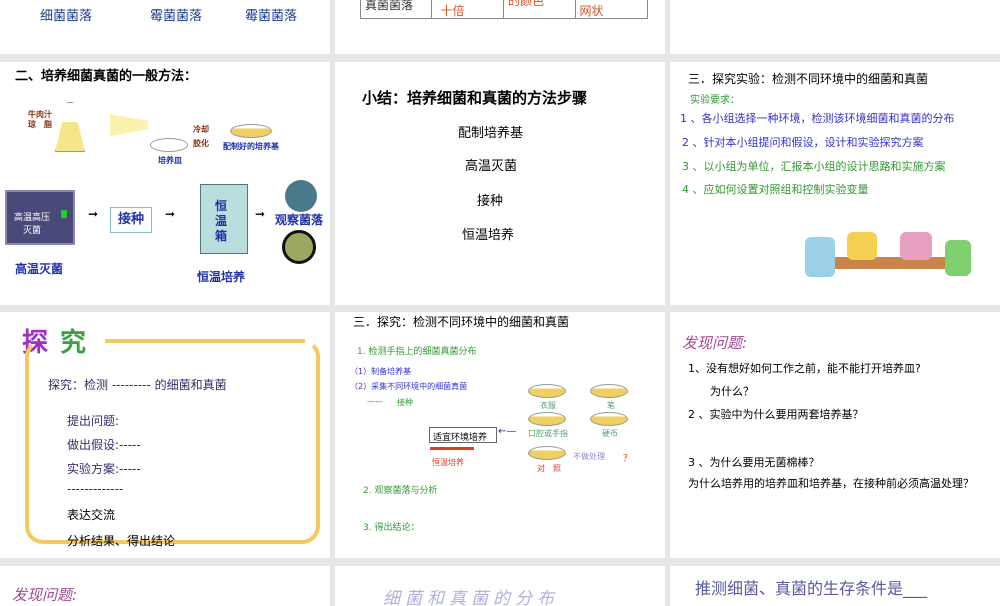 The height and width of the screenshot is (606, 1000). What do you see at coordinates (548, 433) in the screenshot?
I see `label: 口腔或手指` at bounding box center [548, 433].